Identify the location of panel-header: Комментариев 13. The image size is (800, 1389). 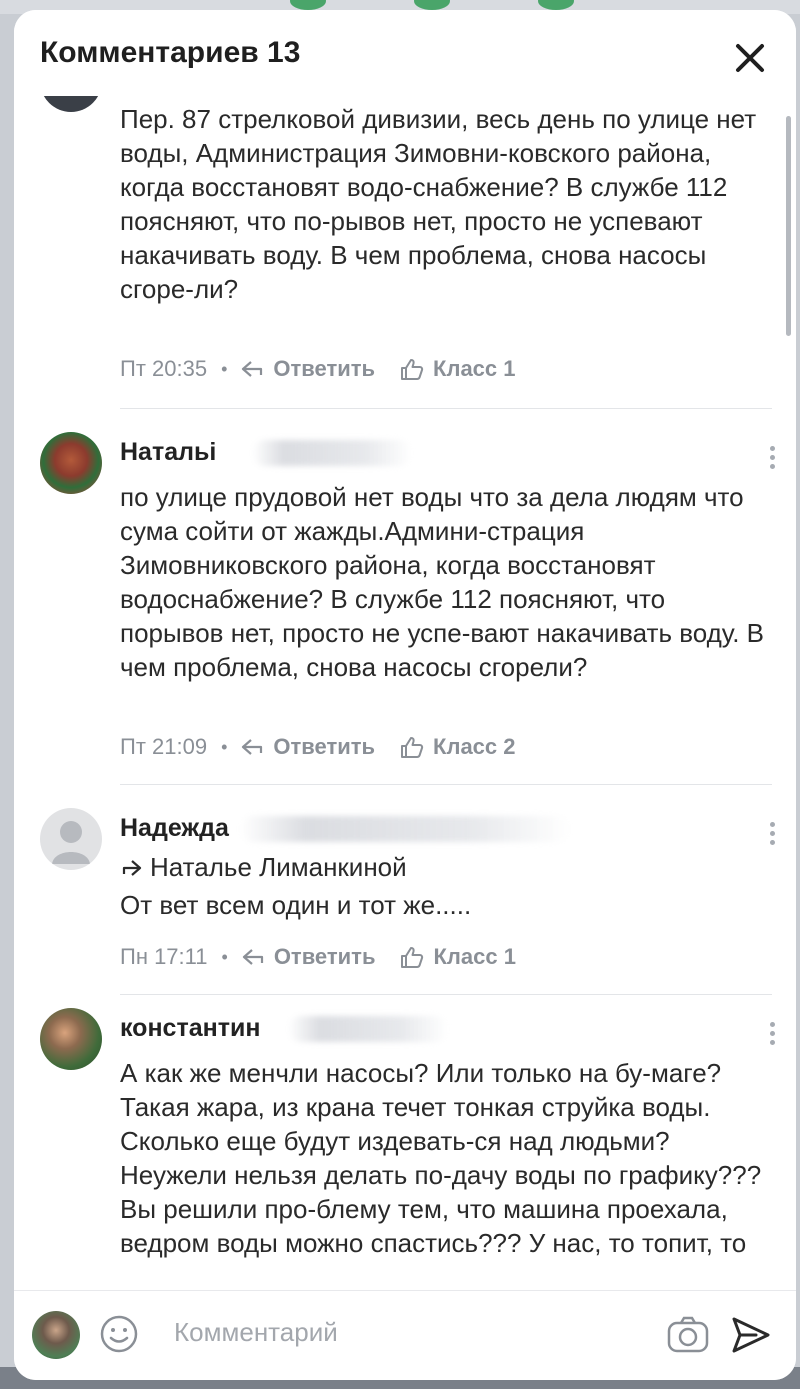
(405, 53).